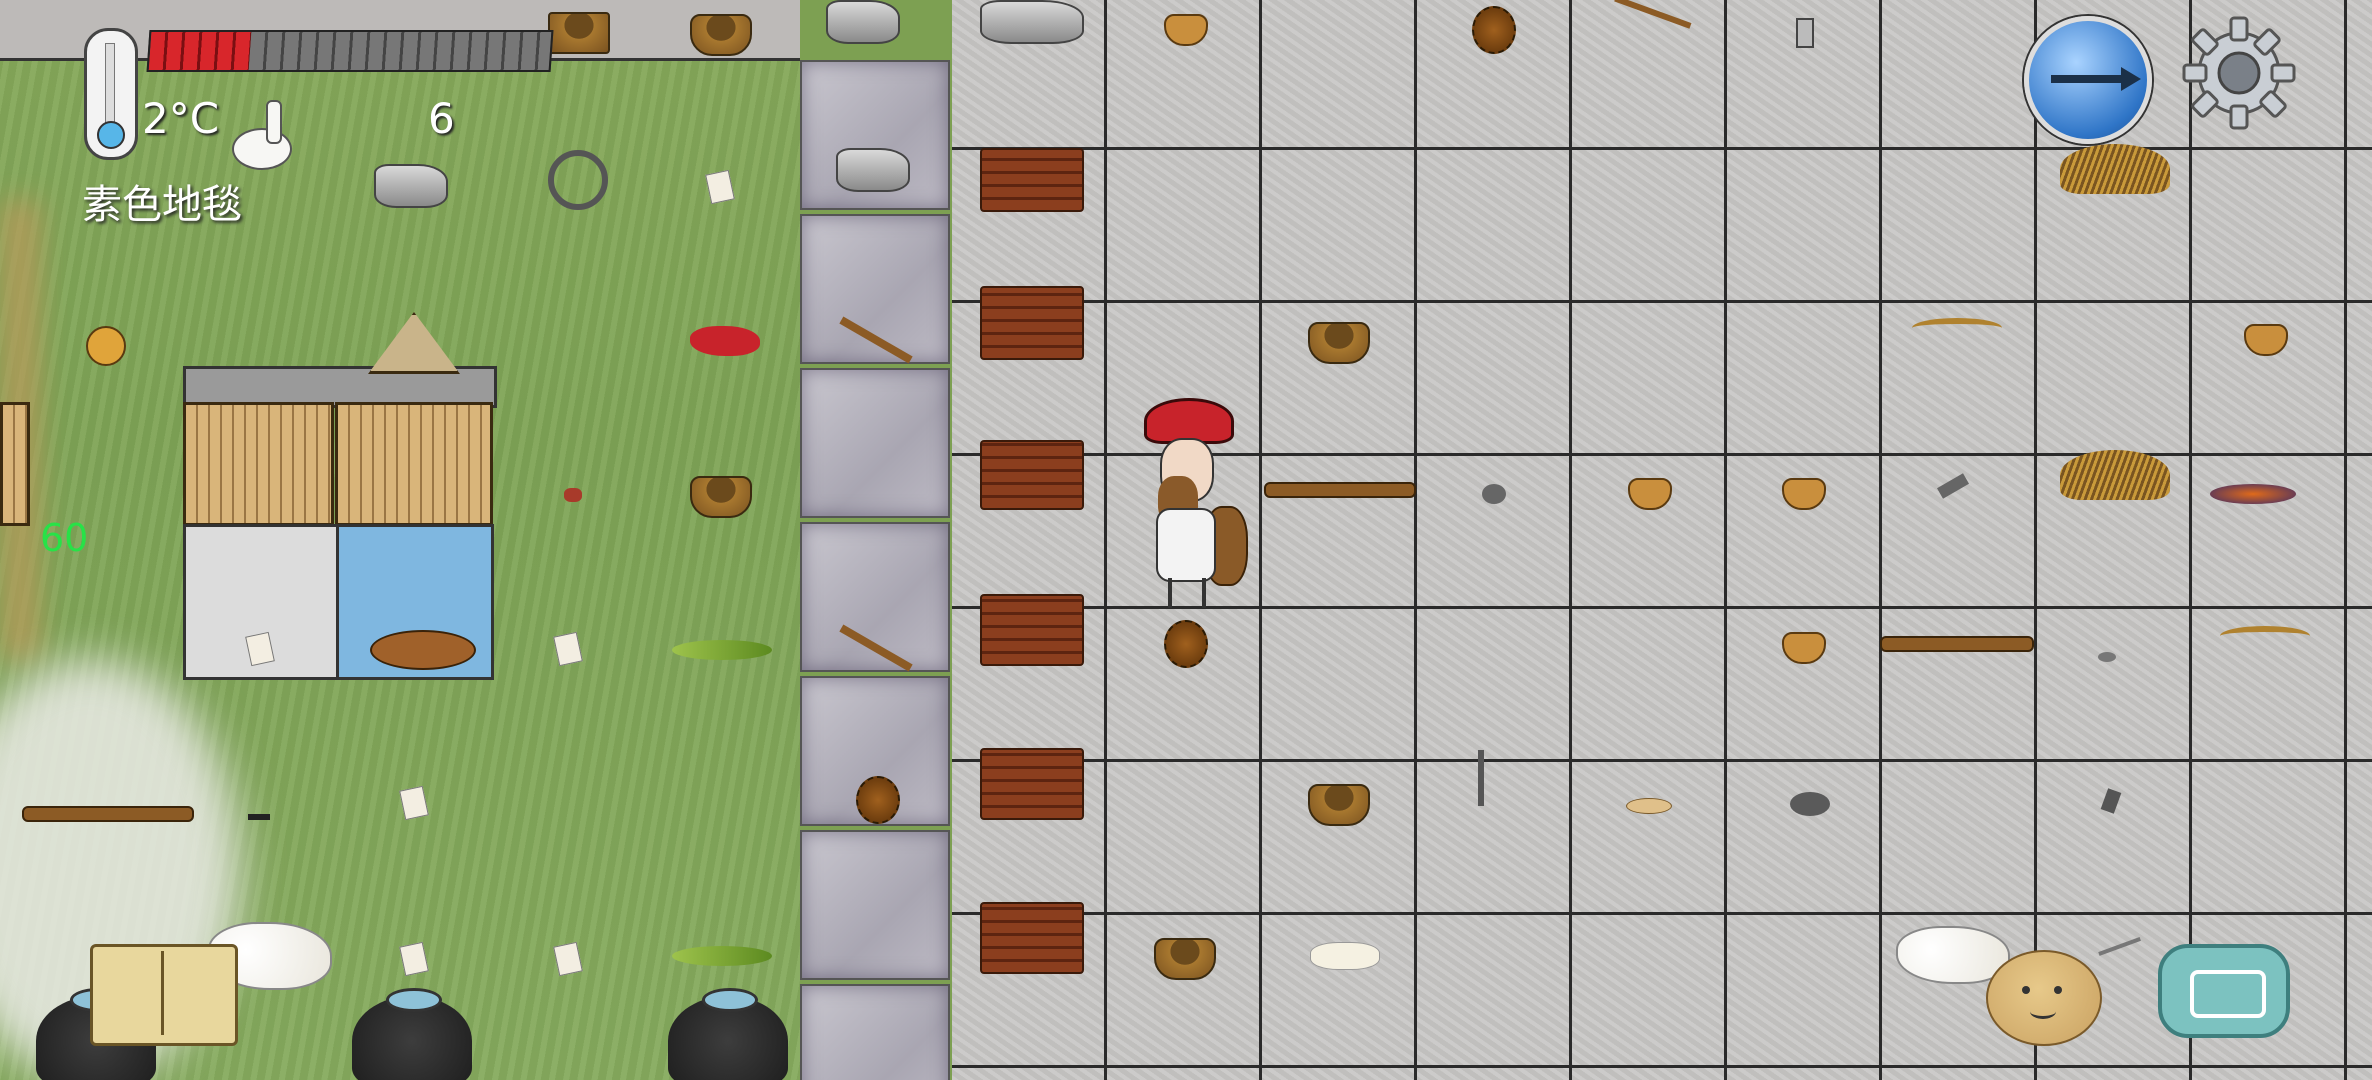 The height and width of the screenshot is (1080, 2372). What do you see at coordinates (1810, 804) in the screenshot?
I see `stones-item` at bounding box center [1810, 804].